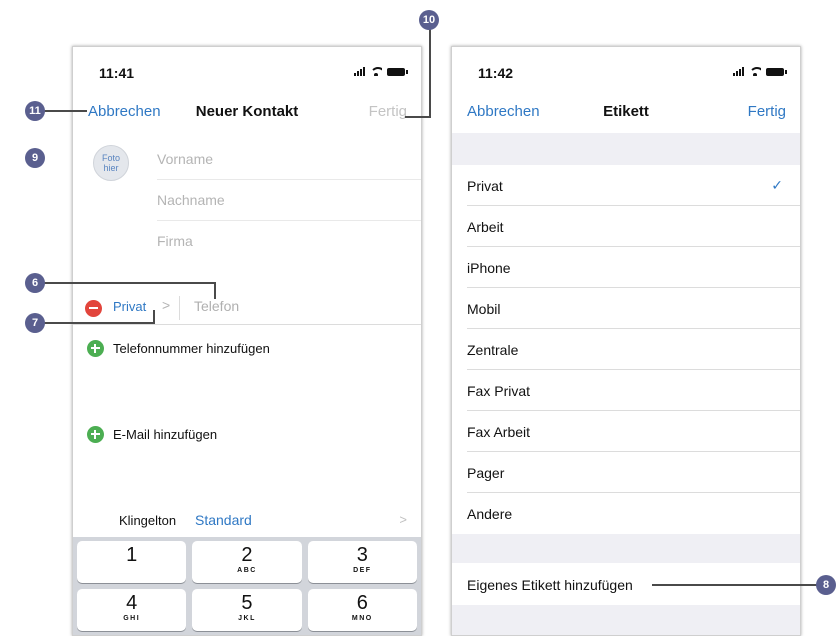 Image resolution: width=836 pixels, height=636 pixels. I want to click on add-custom-label-text: Eigenes Etikett hinzufügen, so click(550, 585).